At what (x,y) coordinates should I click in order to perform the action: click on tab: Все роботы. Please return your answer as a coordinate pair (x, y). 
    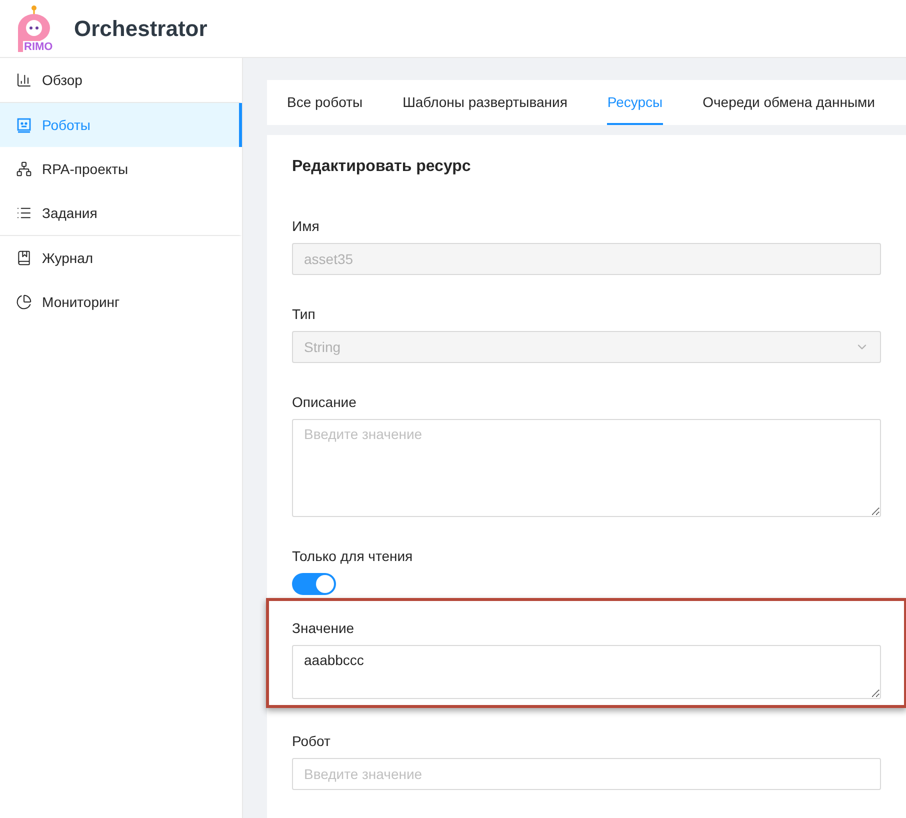
    Looking at the image, I should click on (325, 102).